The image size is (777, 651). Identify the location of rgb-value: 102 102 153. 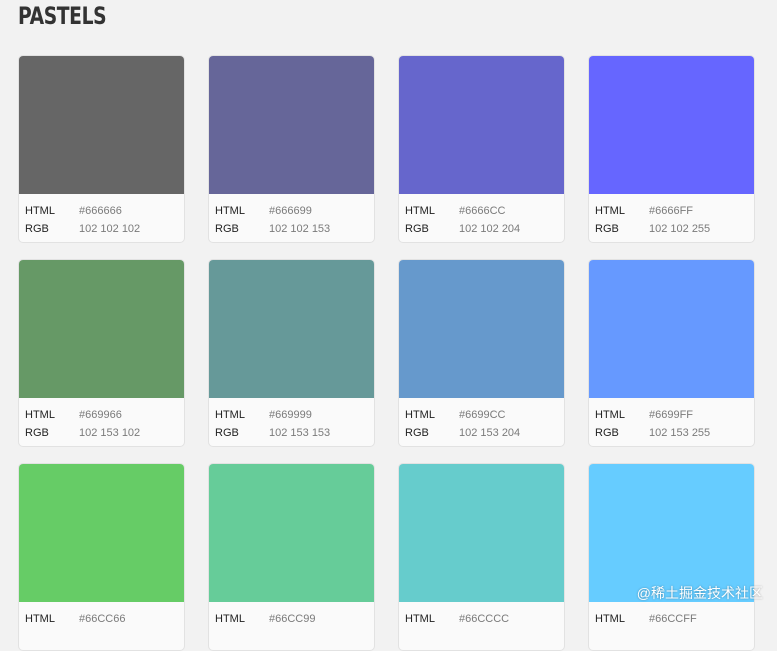
(300, 229).